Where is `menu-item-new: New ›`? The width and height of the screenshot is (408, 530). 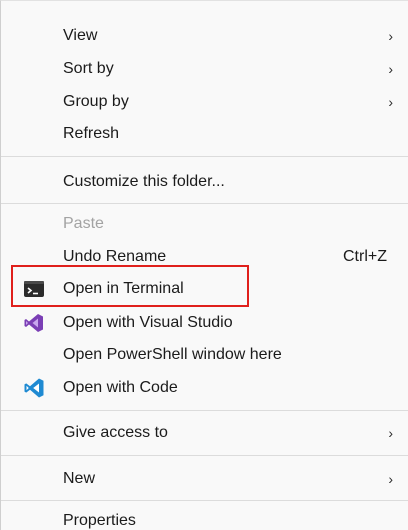
menu-item-new: New › is located at coordinates (204, 479).